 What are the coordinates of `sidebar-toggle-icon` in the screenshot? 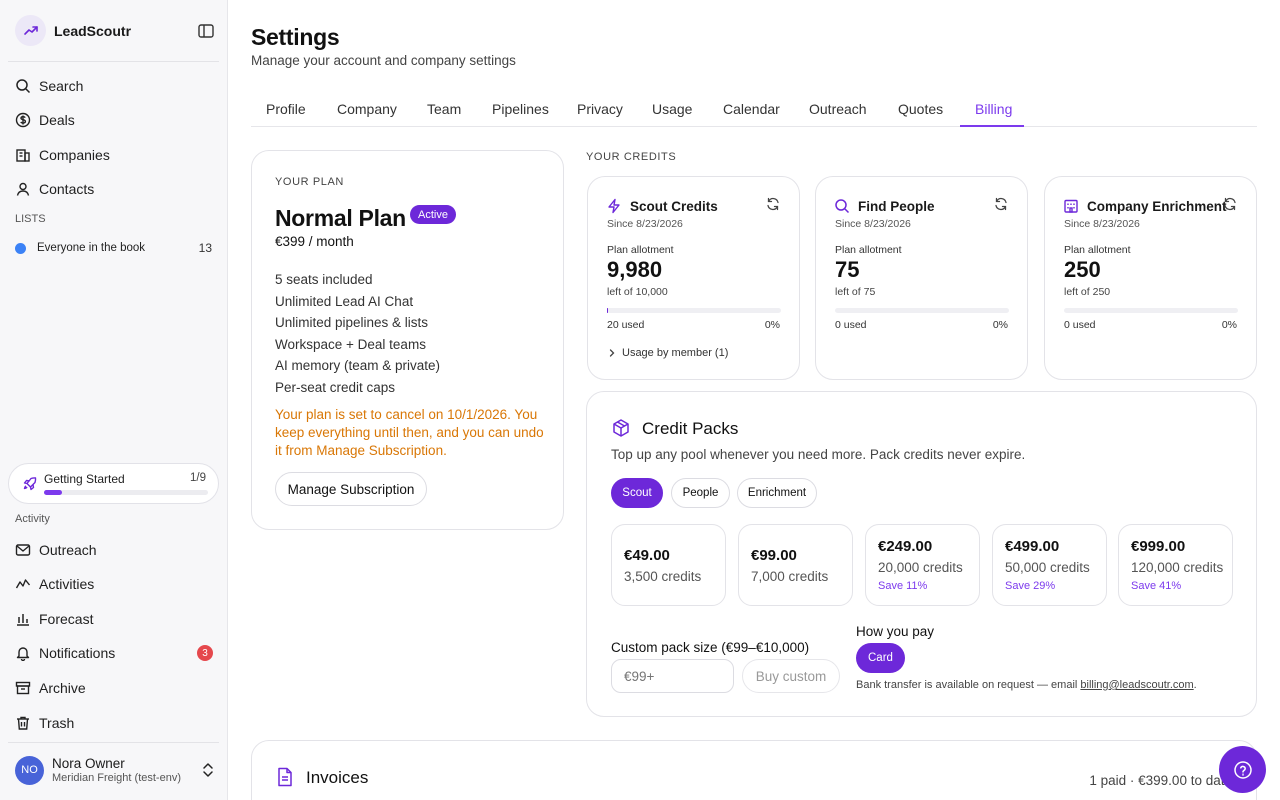 It's located at (206, 31).